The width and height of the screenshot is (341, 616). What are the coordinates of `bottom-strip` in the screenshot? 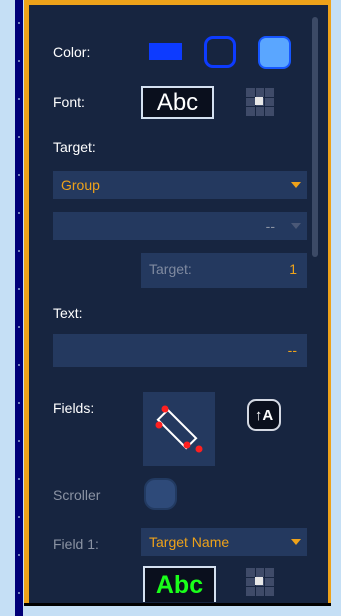 It's located at (177, 609).